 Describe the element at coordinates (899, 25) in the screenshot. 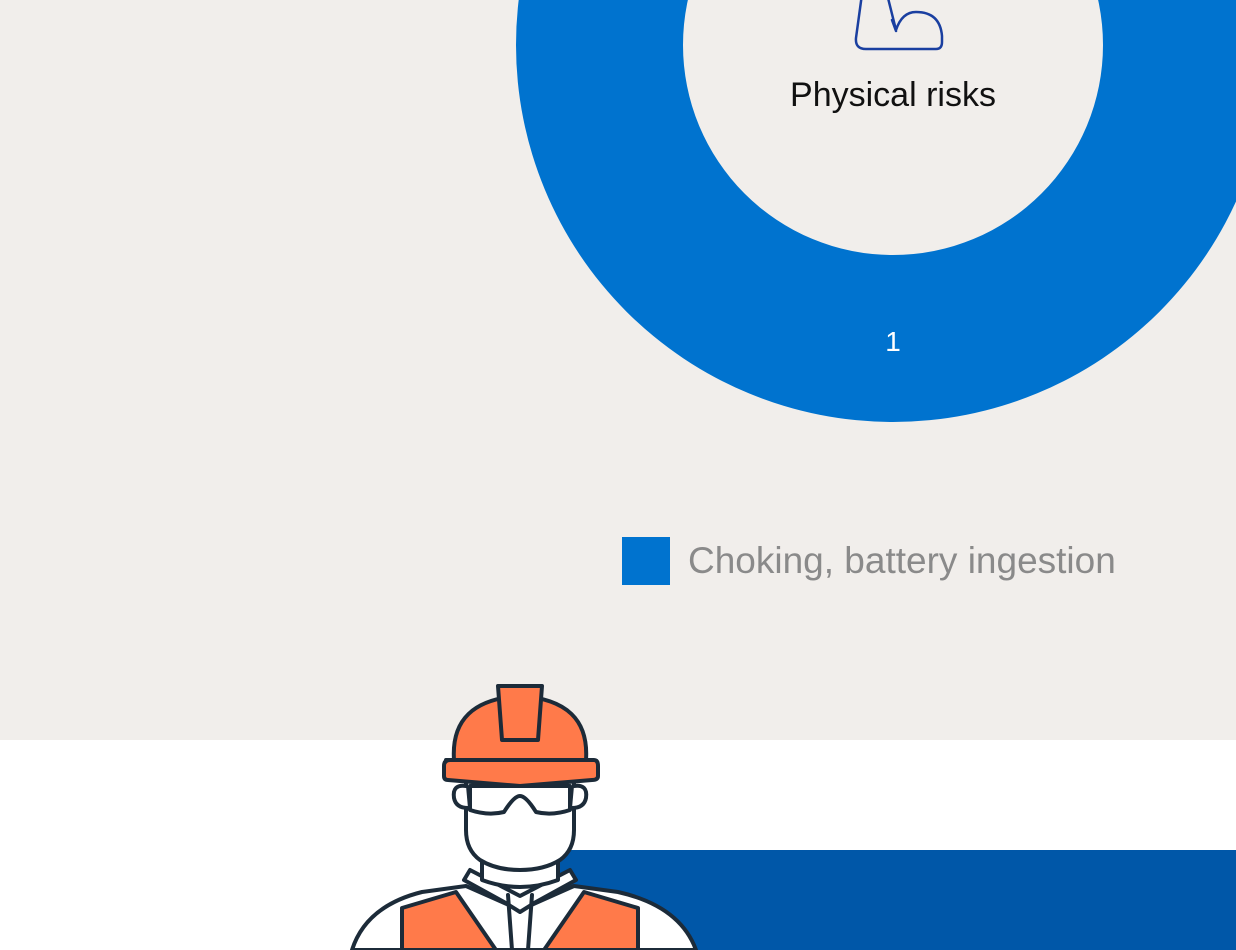

I see `physical-risk-icon` at that location.